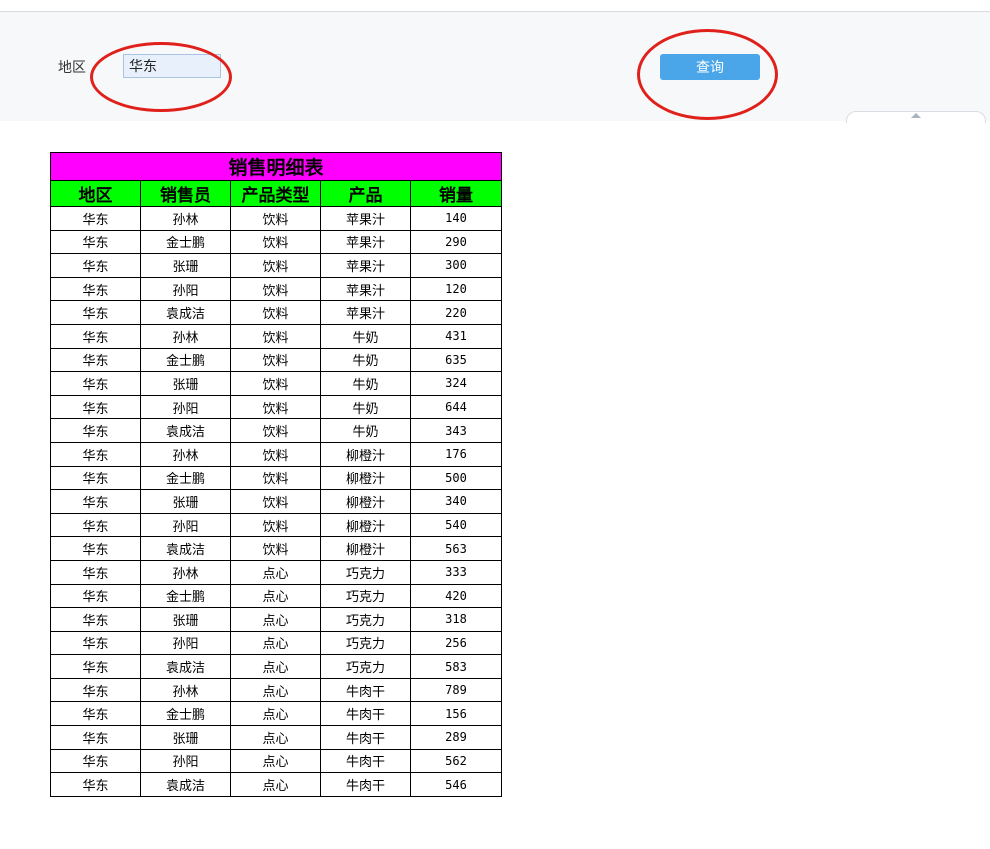 Image resolution: width=990 pixels, height=849 pixels. Describe the element at coordinates (456, 242) in the screenshot. I see `table-cell: 290` at that location.